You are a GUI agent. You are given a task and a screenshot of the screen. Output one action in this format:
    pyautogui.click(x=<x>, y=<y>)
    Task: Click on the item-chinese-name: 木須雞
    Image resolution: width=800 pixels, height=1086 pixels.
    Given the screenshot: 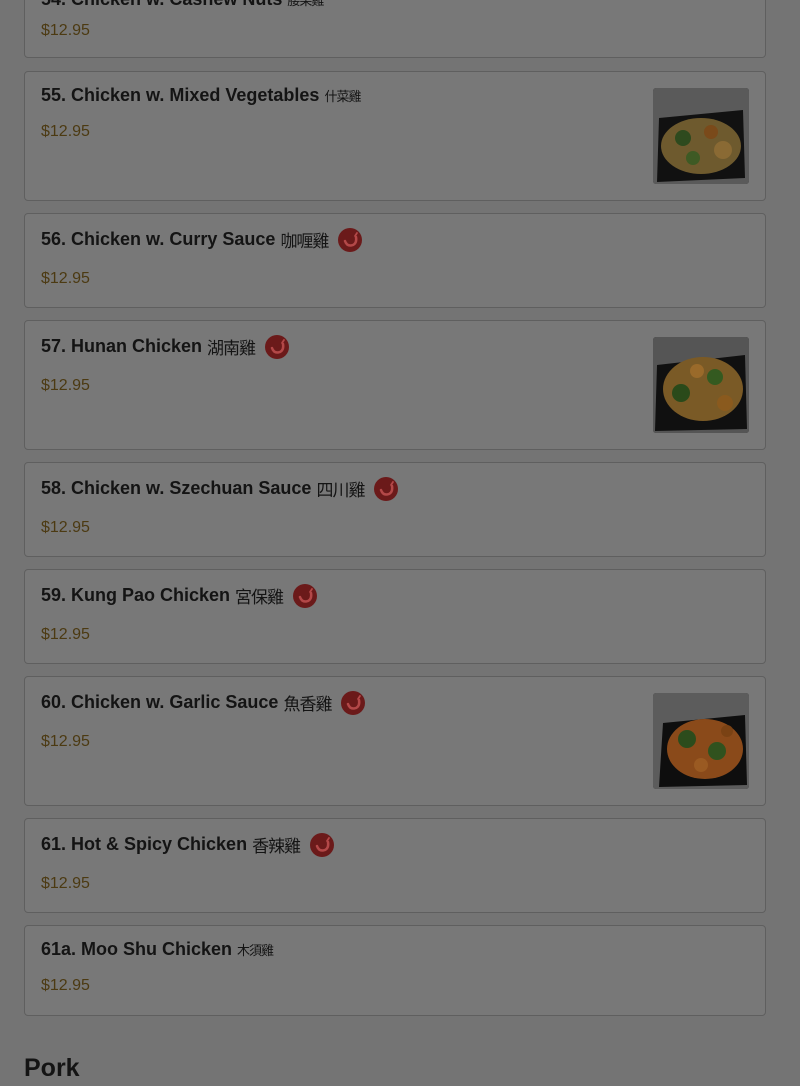 What is the action you would take?
    pyautogui.click(x=255, y=951)
    